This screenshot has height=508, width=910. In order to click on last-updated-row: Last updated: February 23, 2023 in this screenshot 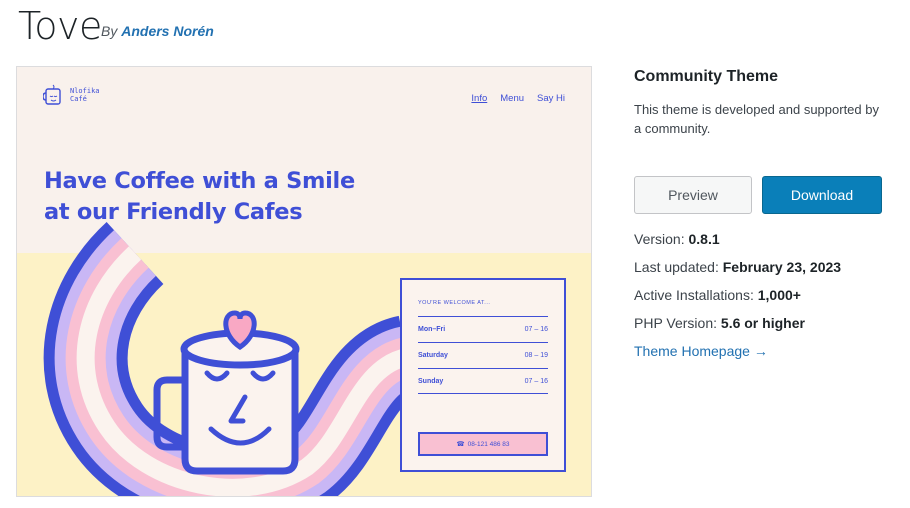, I will do `click(737, 272)`.